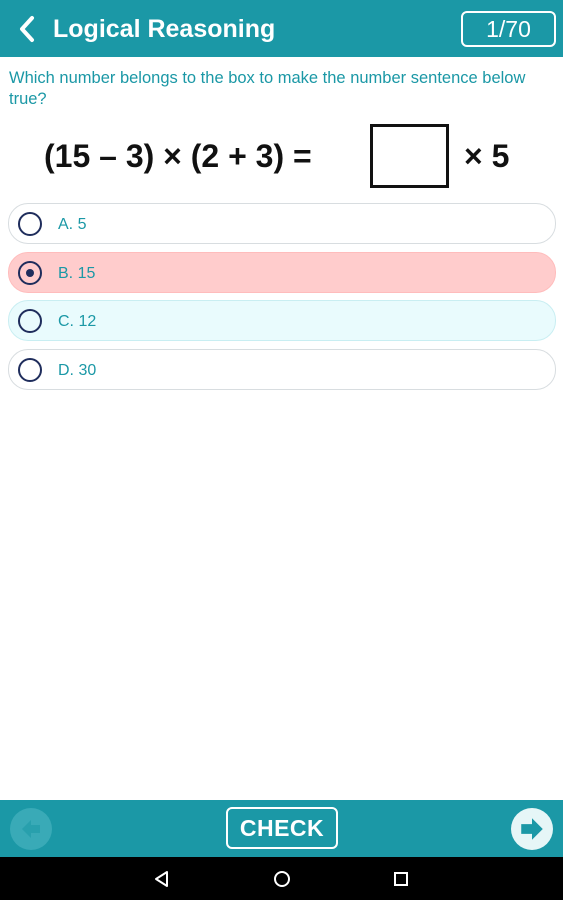 The width and height of the screenshot is (563, 900). What do you see at coordinates (77, 370) in the screenshot?
I see `option-label: D. 30` at bounding box center [77, 370].